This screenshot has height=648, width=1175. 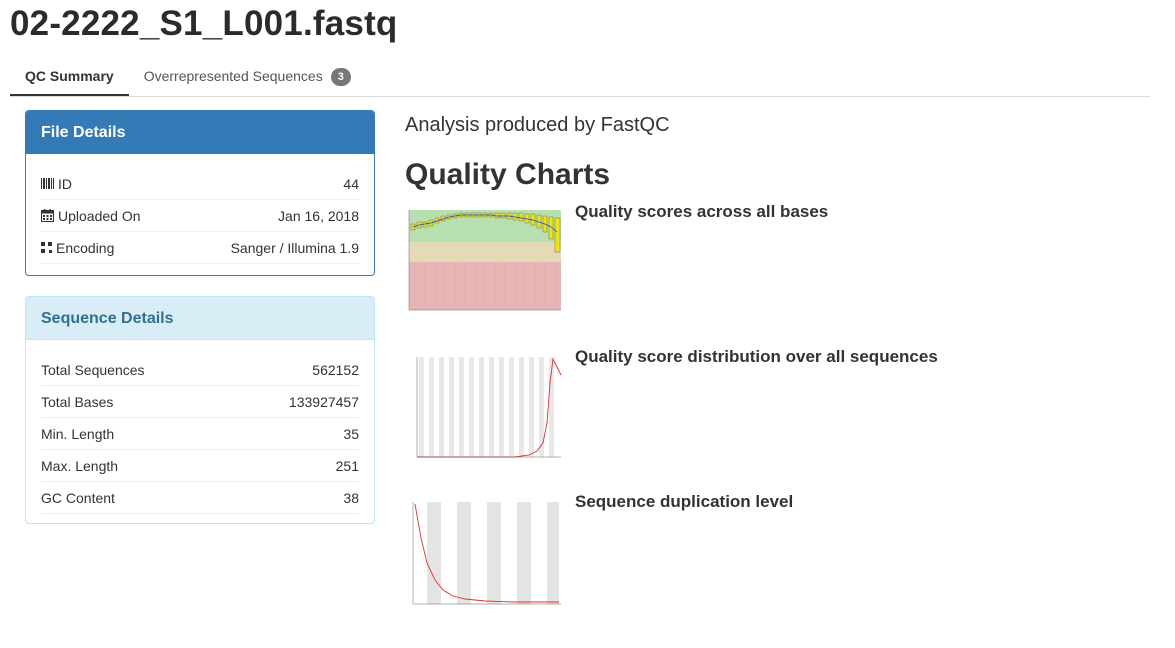 What do you see at coordinates (347, 465) in the screenshot?
I see `detail-value: 251` at bounding box center [347, 465].